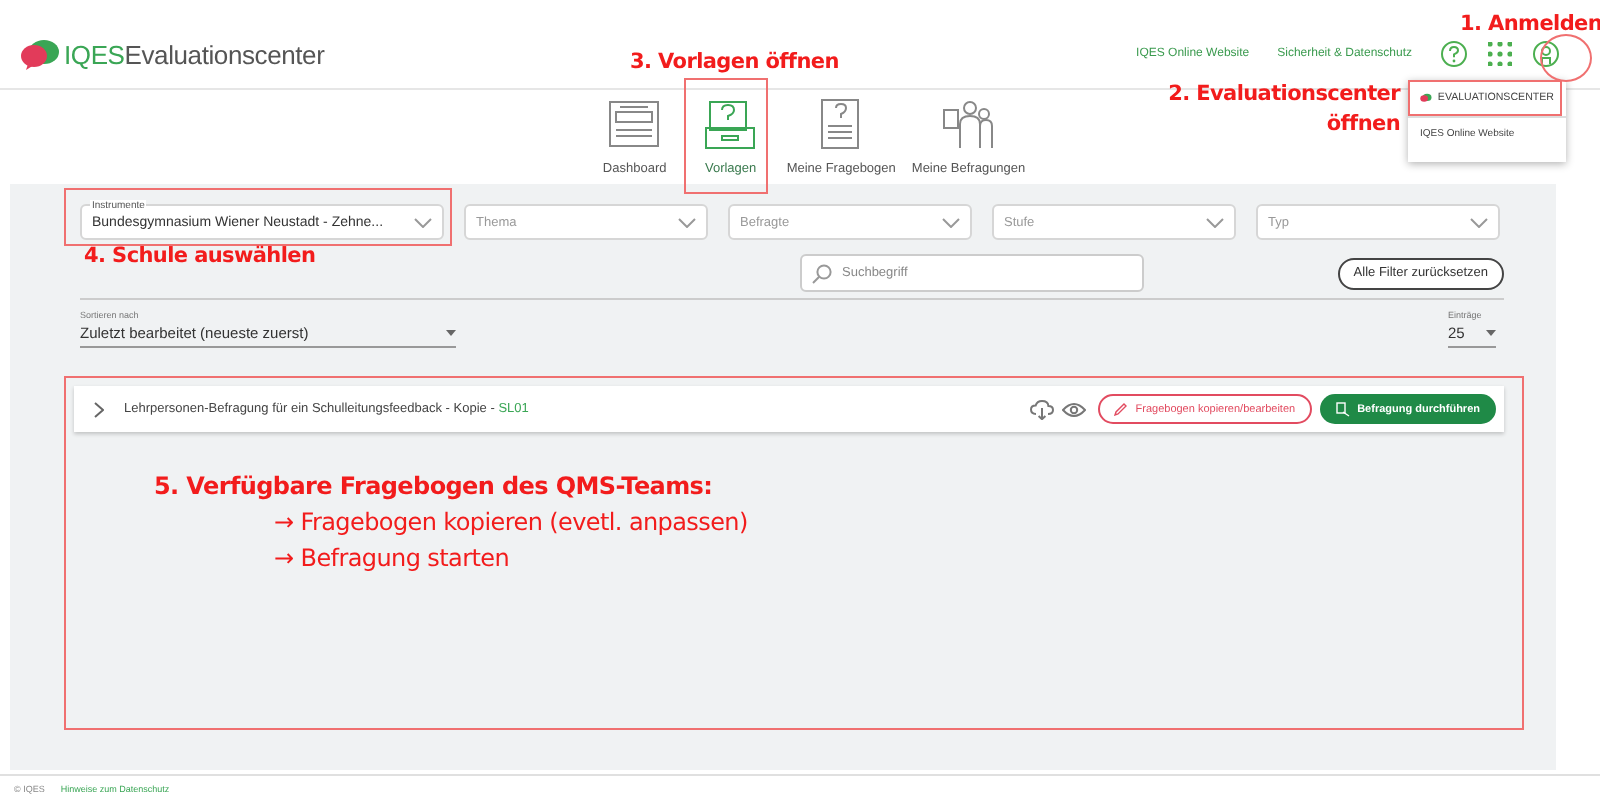 Image resolution: width=1600 pixels, height=800 pixels. What do you see at coordinates (511, 523) in the screenshot?
I see `annotation-text: → Fragebogen kopieren (evetl. anpassen)` at bounding box center [511, 523].